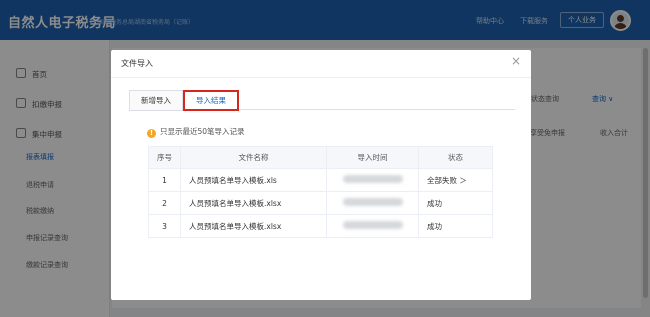  Describe the element at coordinates (372, 157) in the screenshot. I see `column-header: 导入时间` at that location.